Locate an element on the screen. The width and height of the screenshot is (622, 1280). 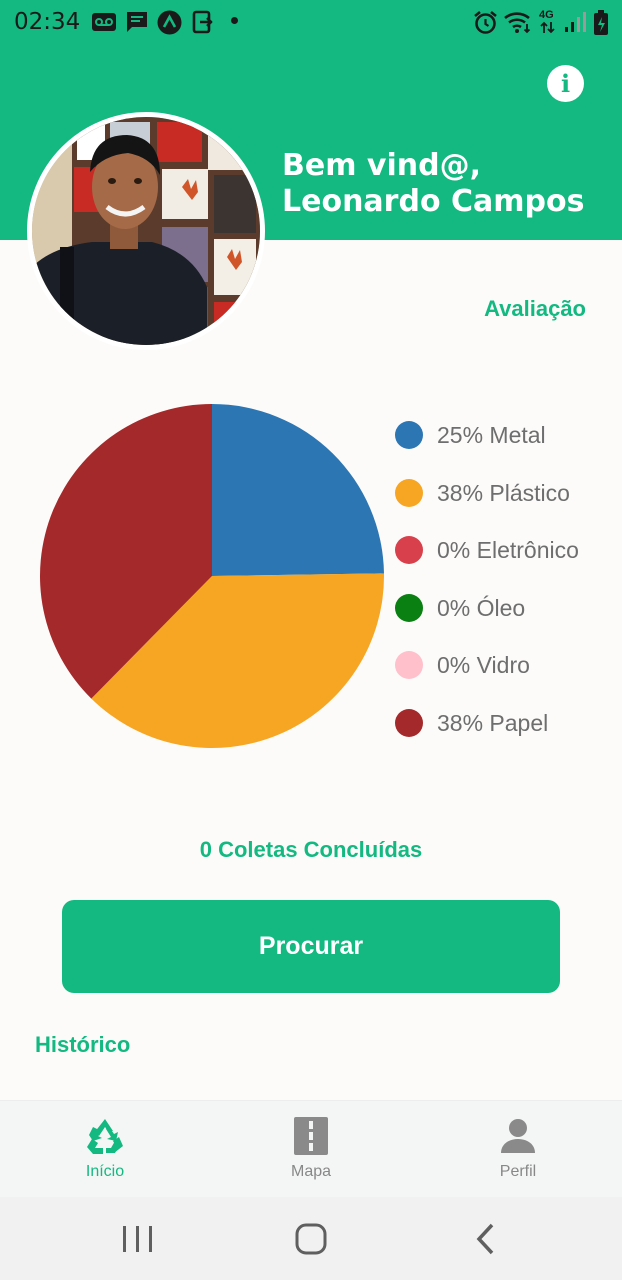
avatar is located at coordinates (146, 231).